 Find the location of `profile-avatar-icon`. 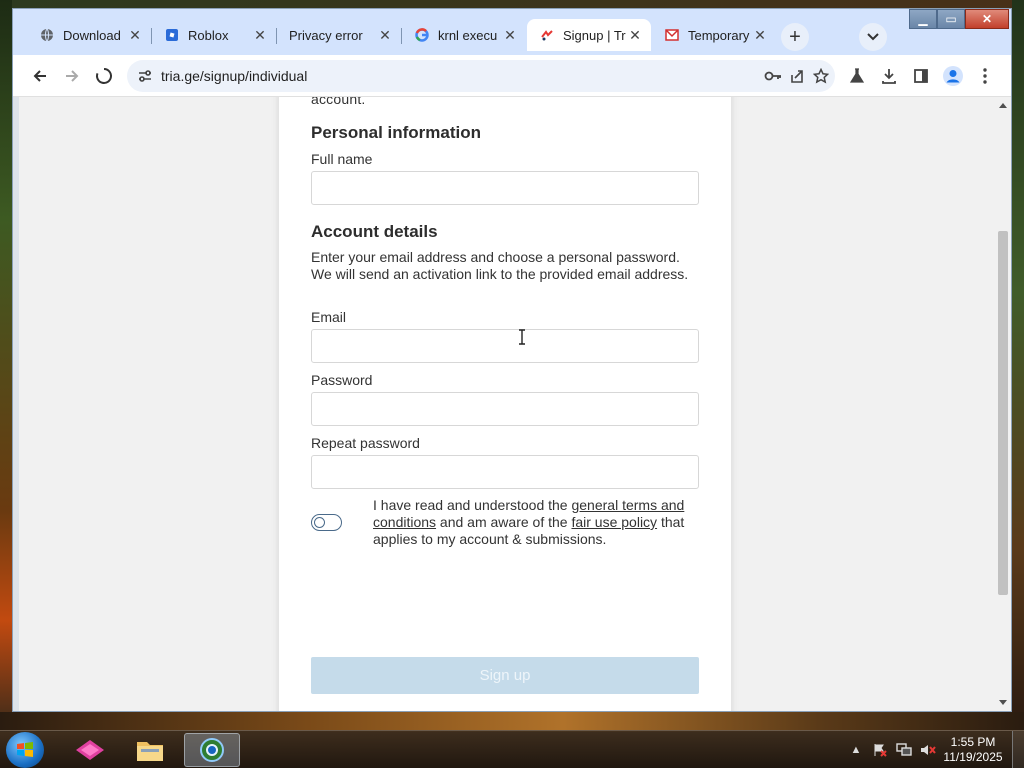

profile-avatar-icon is located at coordinates (953, 76).